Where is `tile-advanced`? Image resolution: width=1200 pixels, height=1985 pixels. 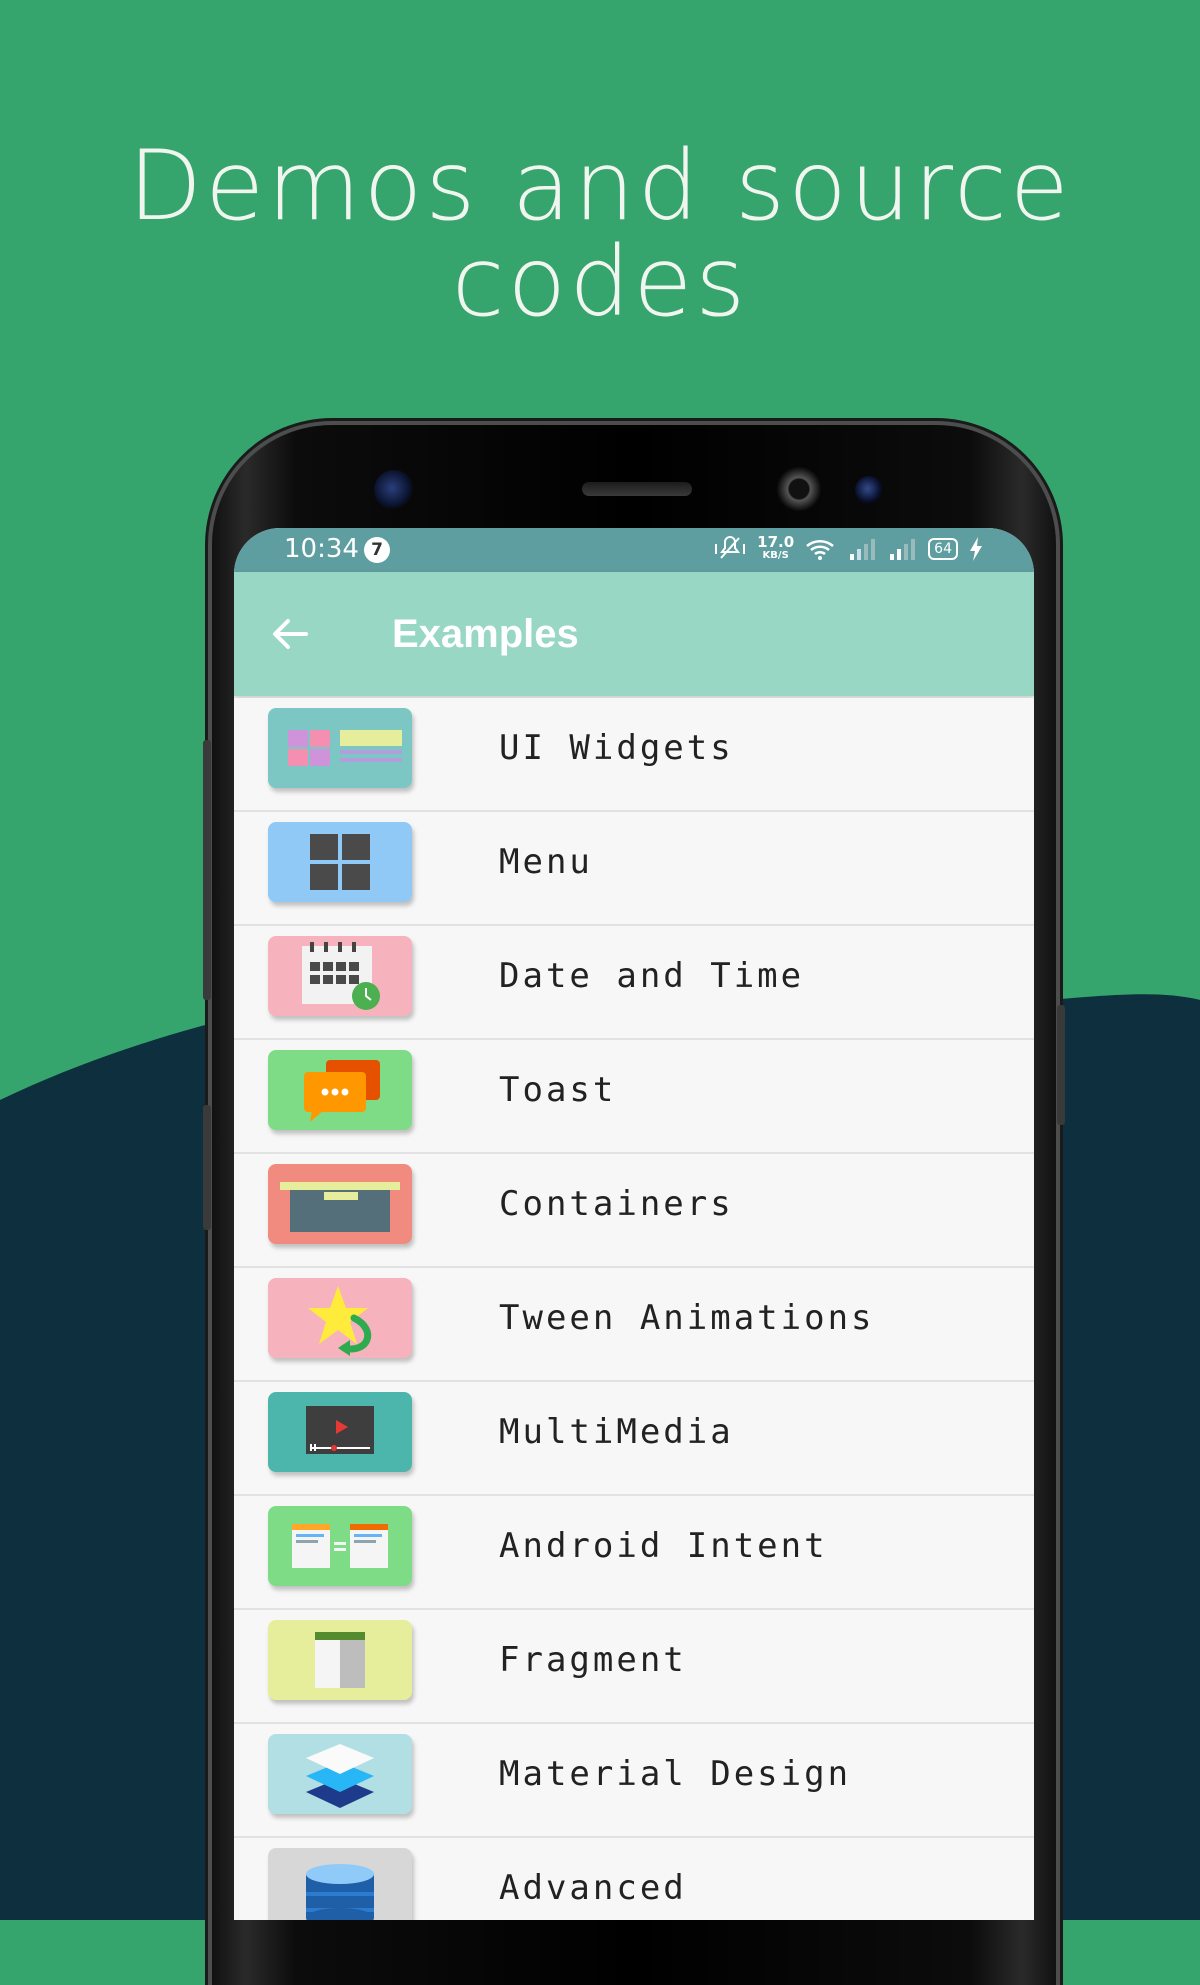
tile-advanced is located at coordinates (340, 1884).